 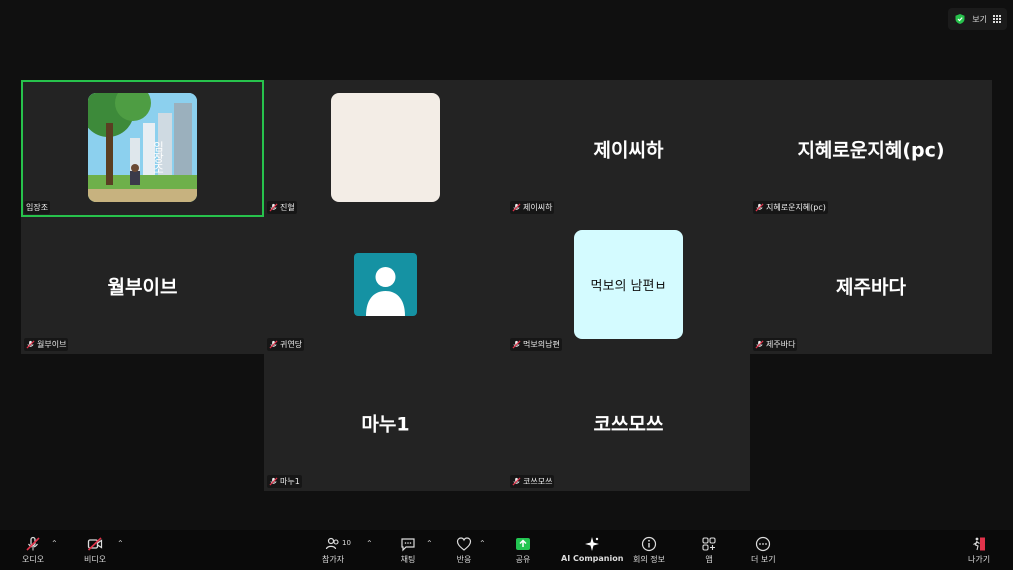 I want to click on video-tile-6: 귀연당, so click(x=385, y=285).